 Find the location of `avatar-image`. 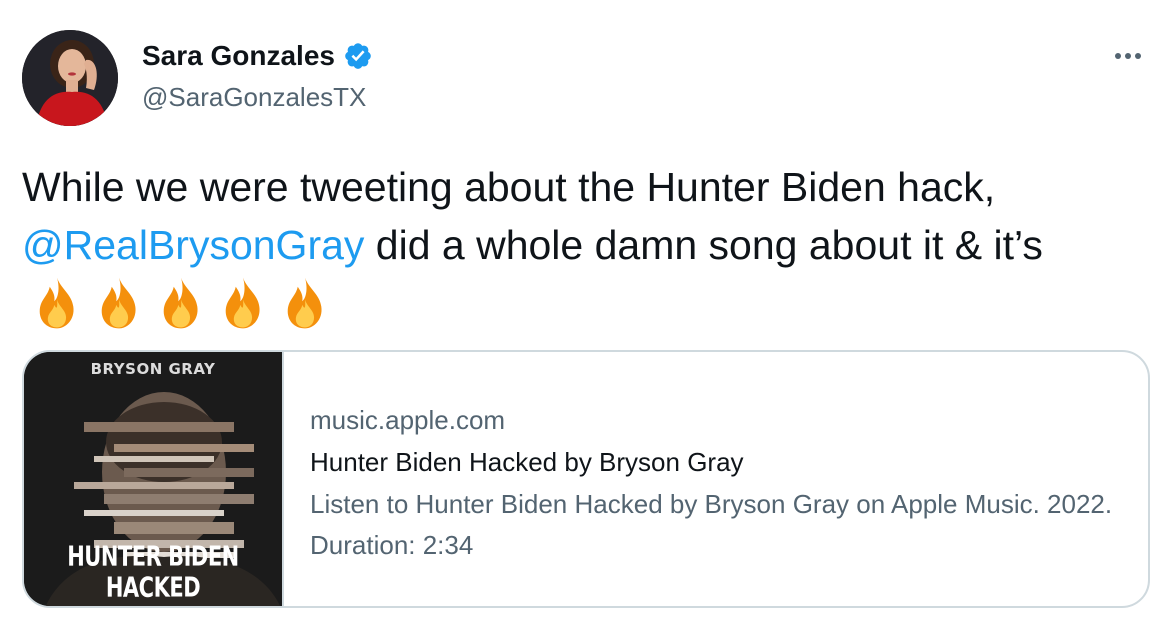

avatar-image is located at coordinates (70, 78).